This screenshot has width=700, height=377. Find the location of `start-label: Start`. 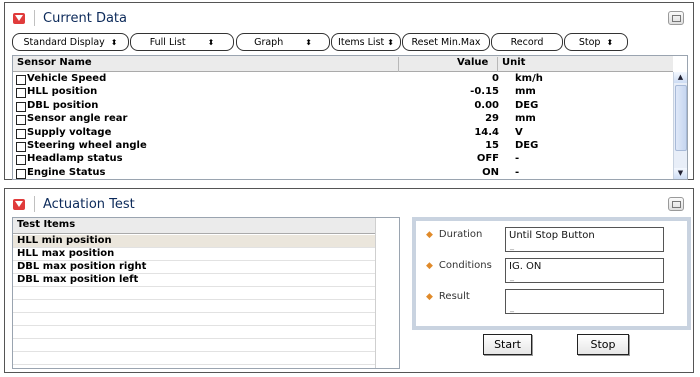

start-label: Start is located at coordinates (507, 344).